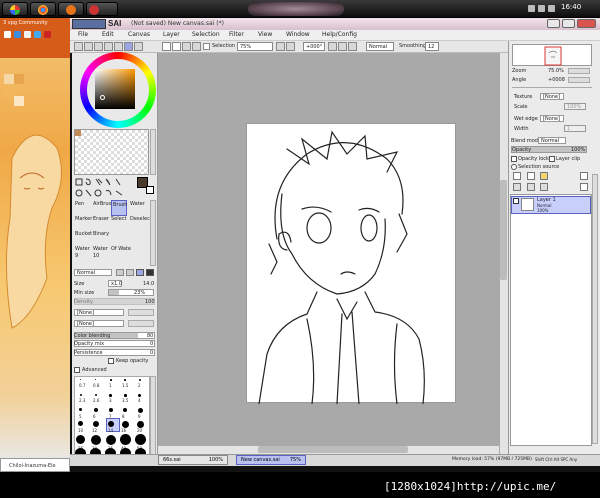  Describe the element at coordinates (552, 118) in the screenshot. I see `wet-edge-dropdown: [None]` at that location.